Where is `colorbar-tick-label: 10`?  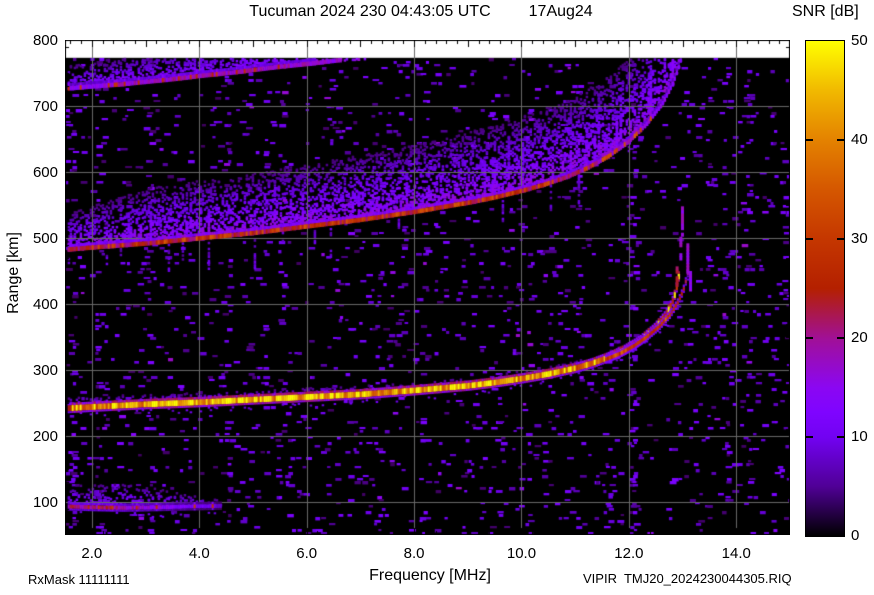
colorbar-tick-label: 10 is located at coordinates (859, 436).